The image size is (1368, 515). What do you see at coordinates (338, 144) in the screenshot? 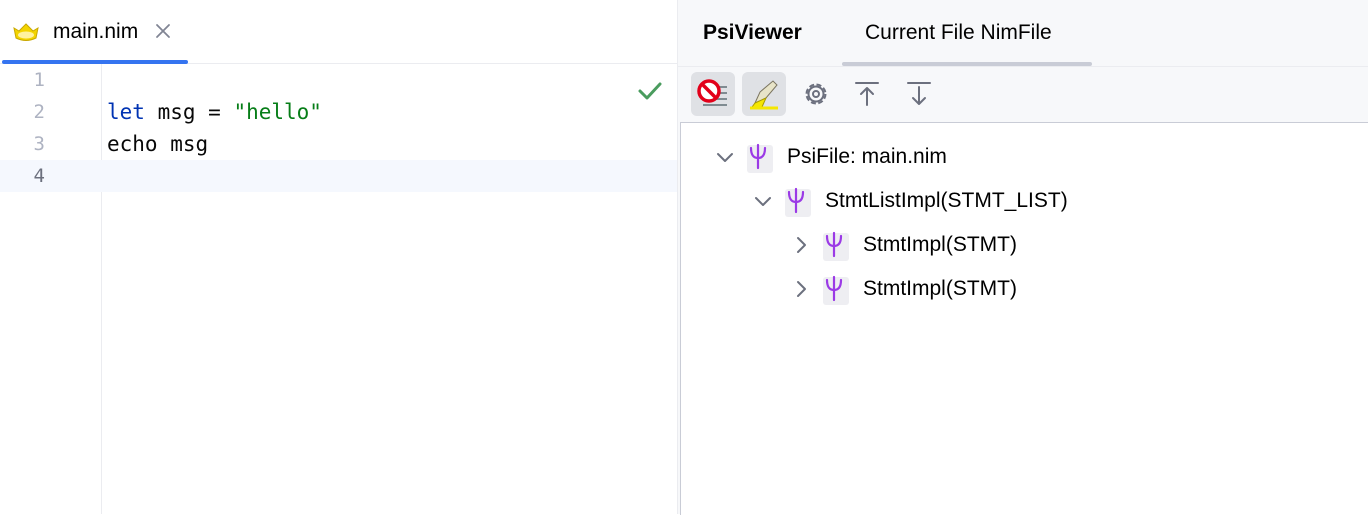
I see `code-line: 3 echo msg` at bounding box center [338, 144].